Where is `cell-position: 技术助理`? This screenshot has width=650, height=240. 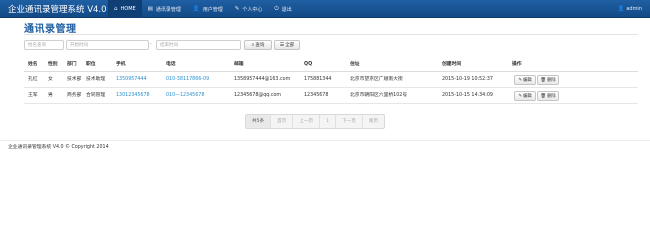 cell-position: 技术助理 is located at coordinates (96, 79).